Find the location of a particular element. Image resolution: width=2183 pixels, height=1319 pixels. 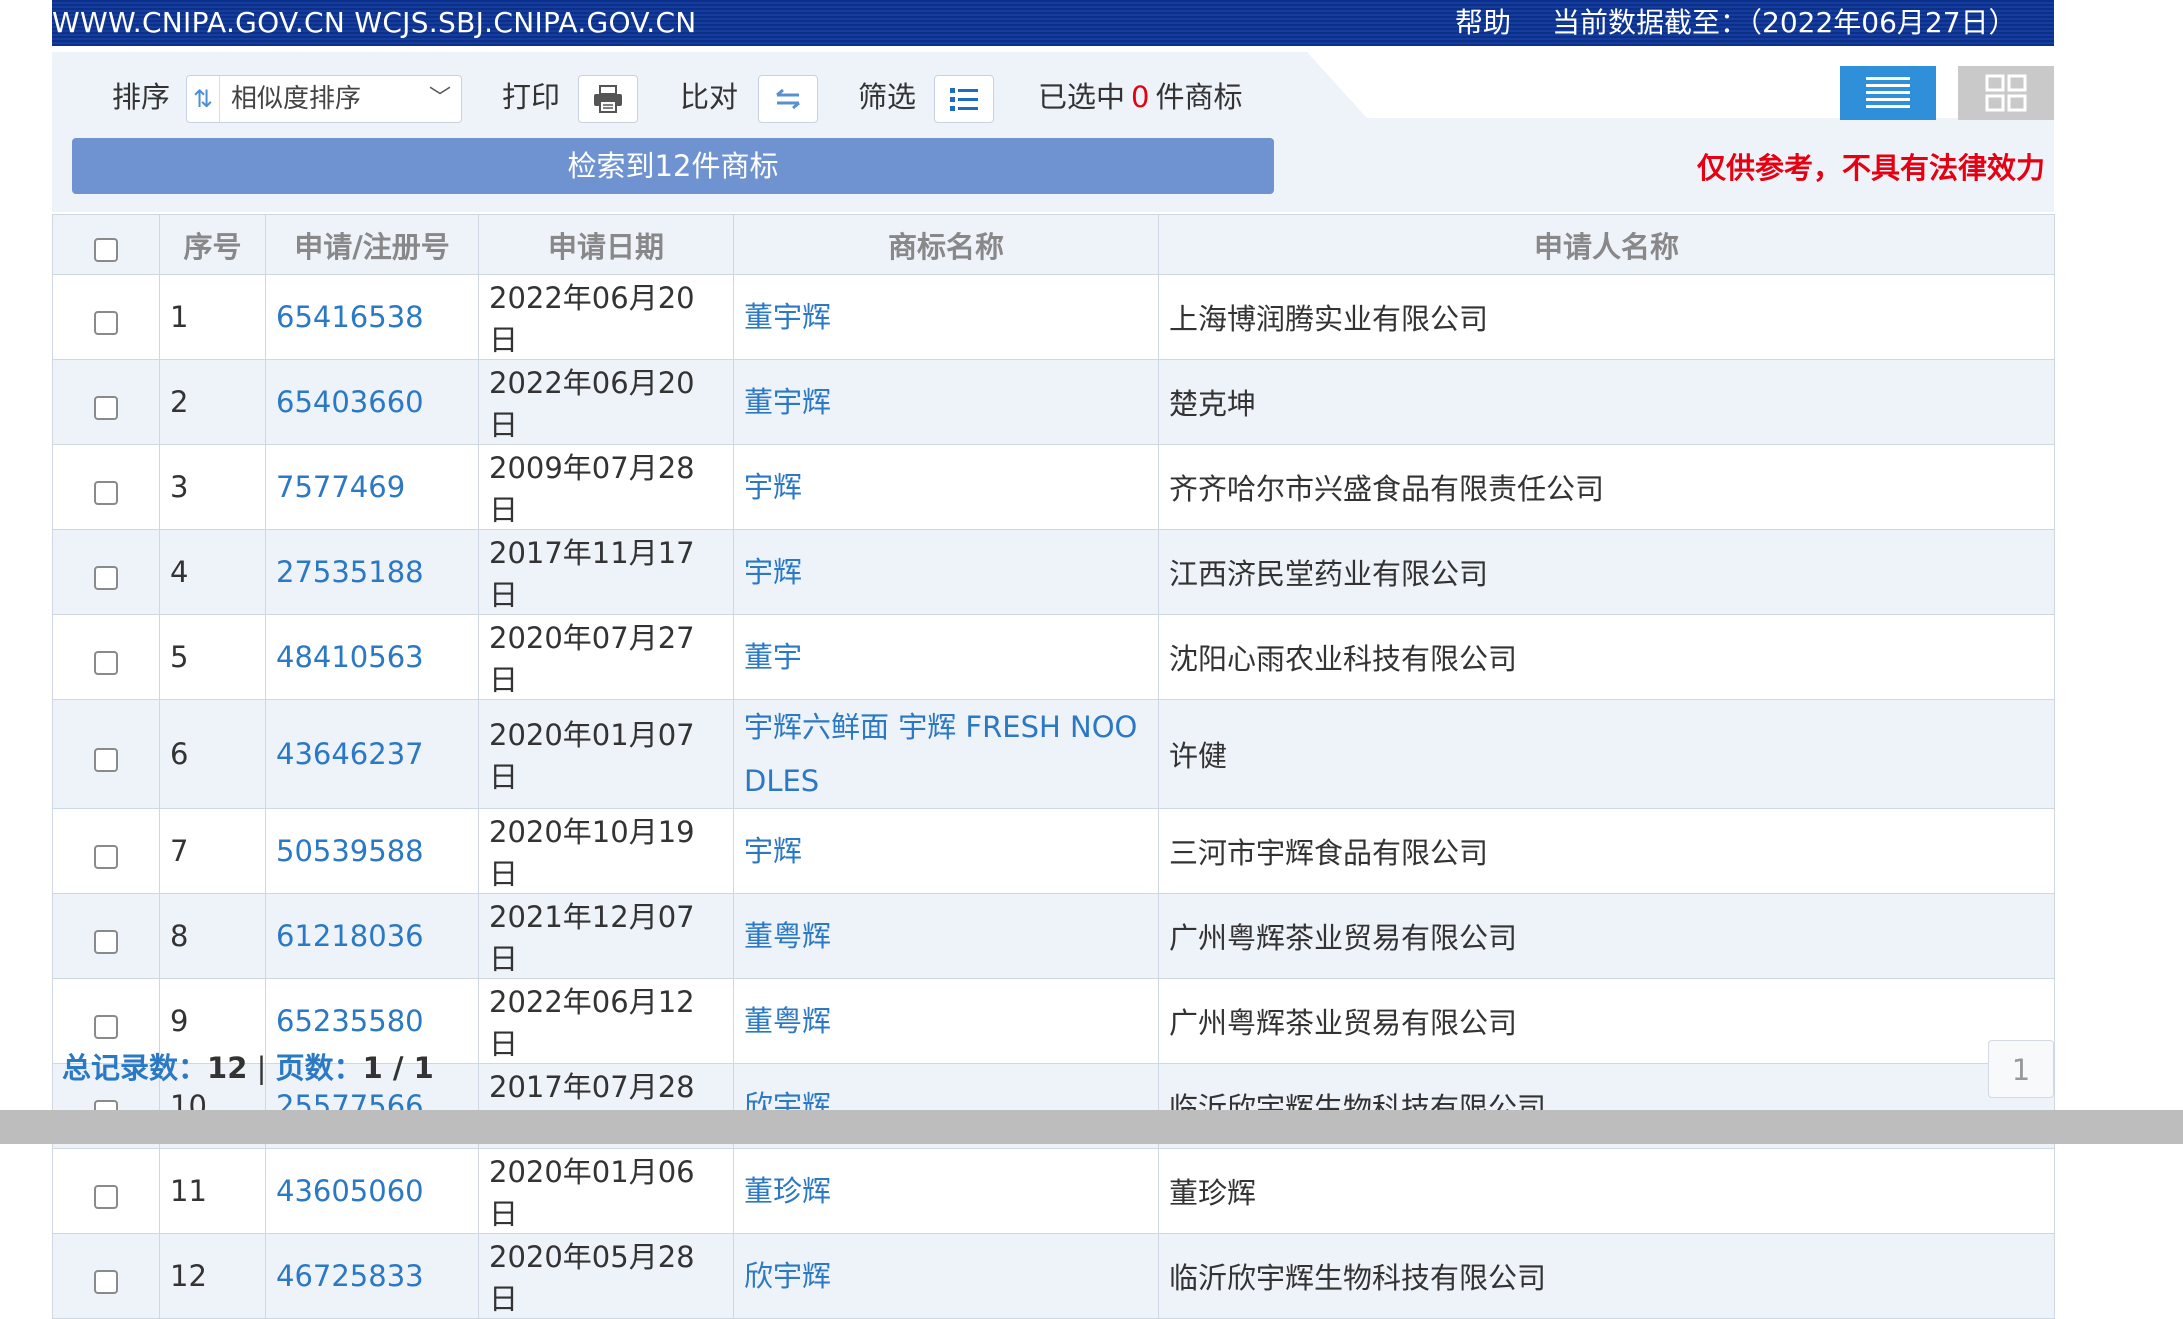

filter-button is located at coordinates (964, 99).